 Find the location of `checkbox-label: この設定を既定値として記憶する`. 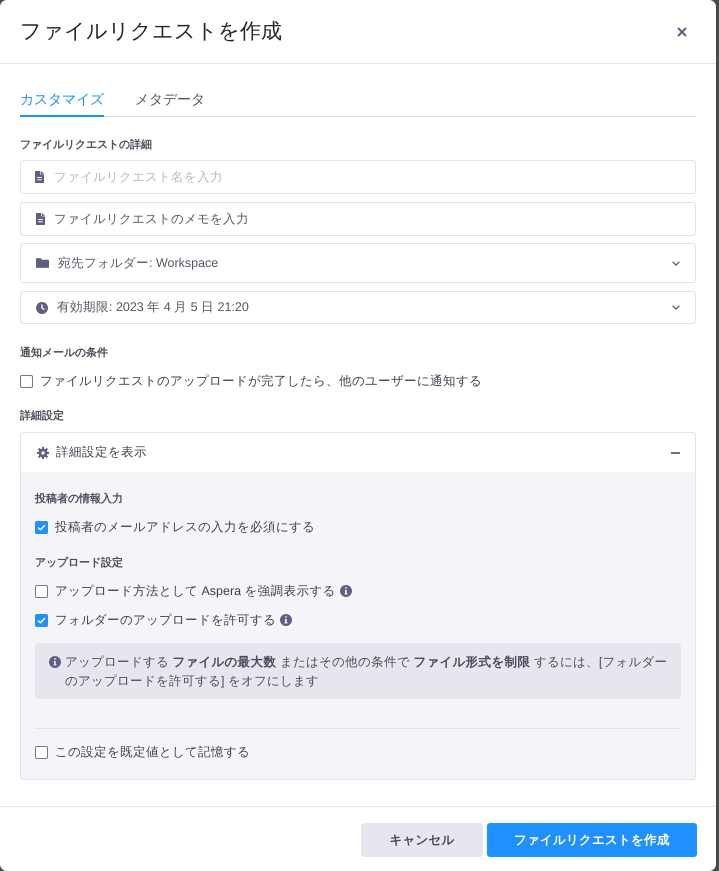

checkbox-label: この設定を既定値として記憶する is located at coordinates (152, 752).